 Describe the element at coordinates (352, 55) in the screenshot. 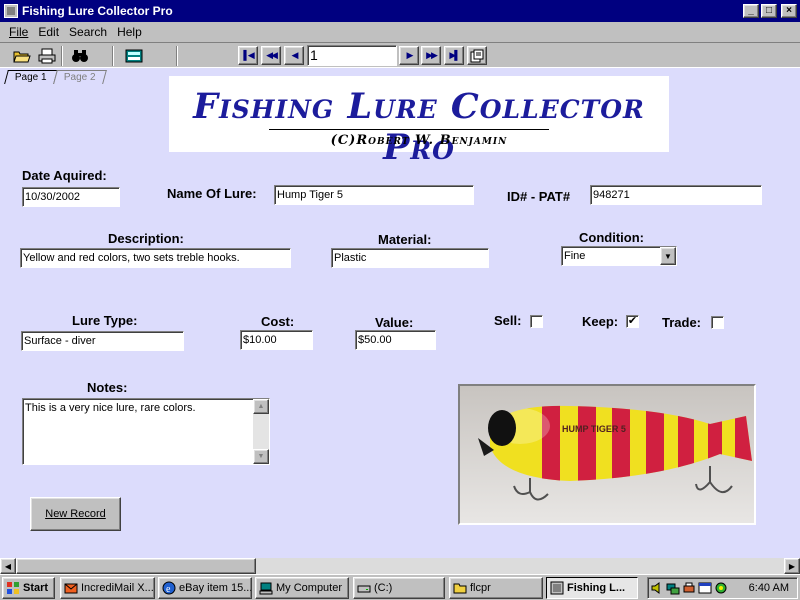

I see `record-number-field: 1` at that location.